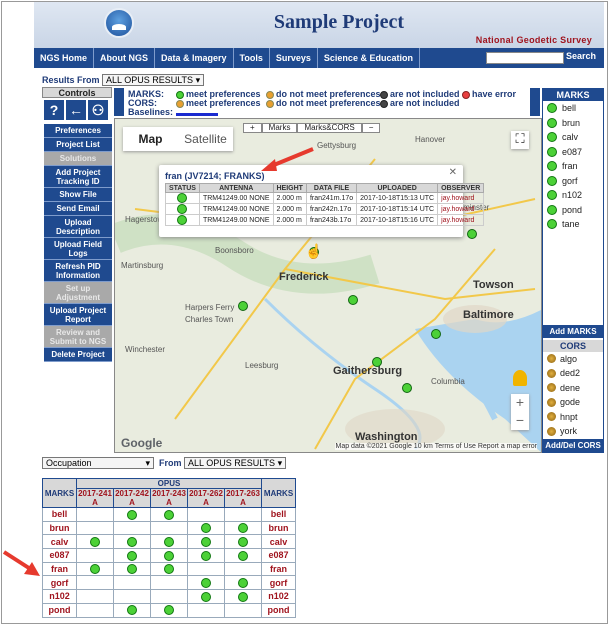 The height and width of the screenshot is (626, 610). I want to click on project-list-button: Project List, so click(78, 145).